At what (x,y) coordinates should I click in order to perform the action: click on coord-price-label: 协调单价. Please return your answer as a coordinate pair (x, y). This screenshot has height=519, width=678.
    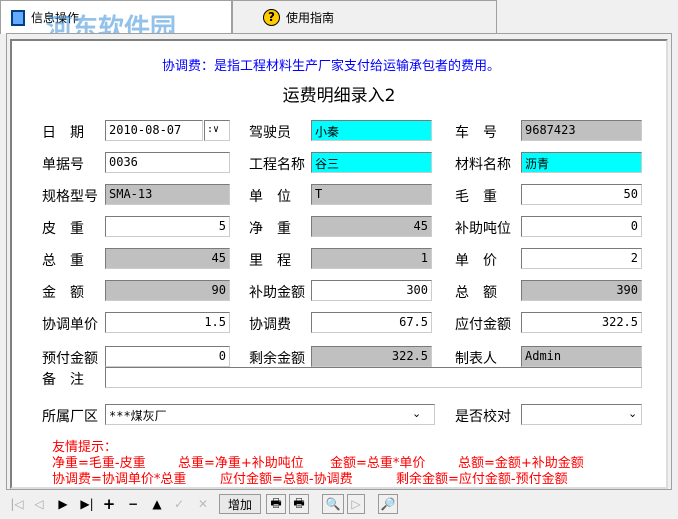
    Looking at the image, I should click on (70, 325).